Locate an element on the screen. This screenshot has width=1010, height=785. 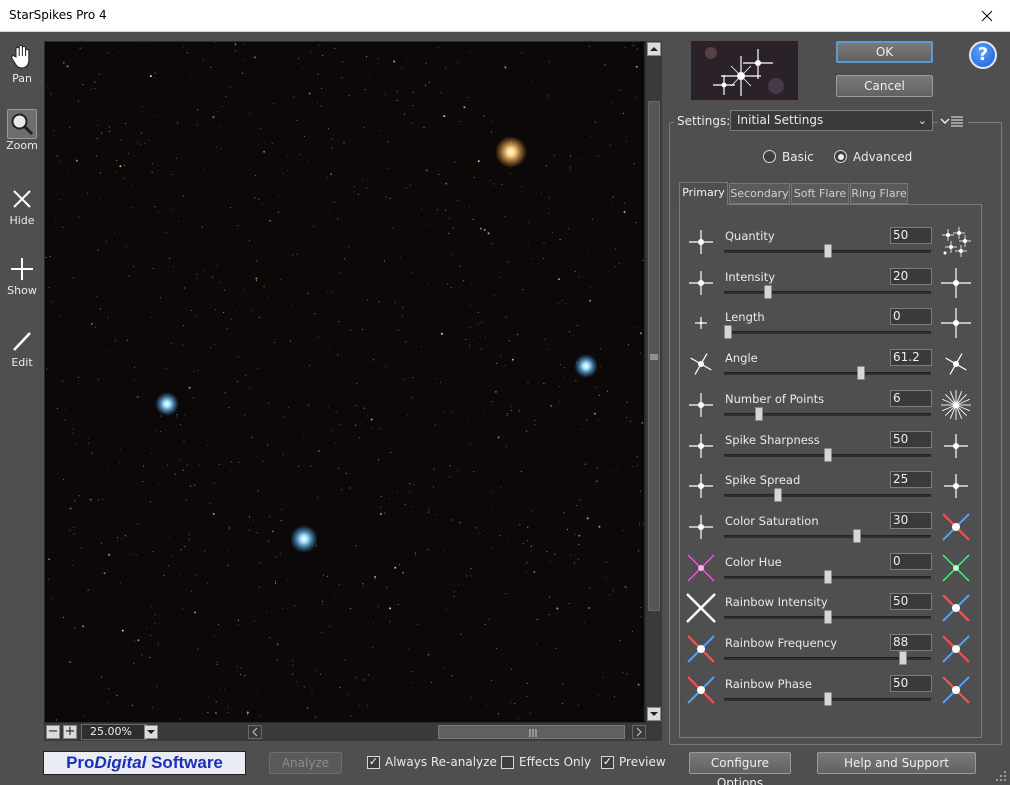
slider-label: Quantity is located at coordinates (750, 236).